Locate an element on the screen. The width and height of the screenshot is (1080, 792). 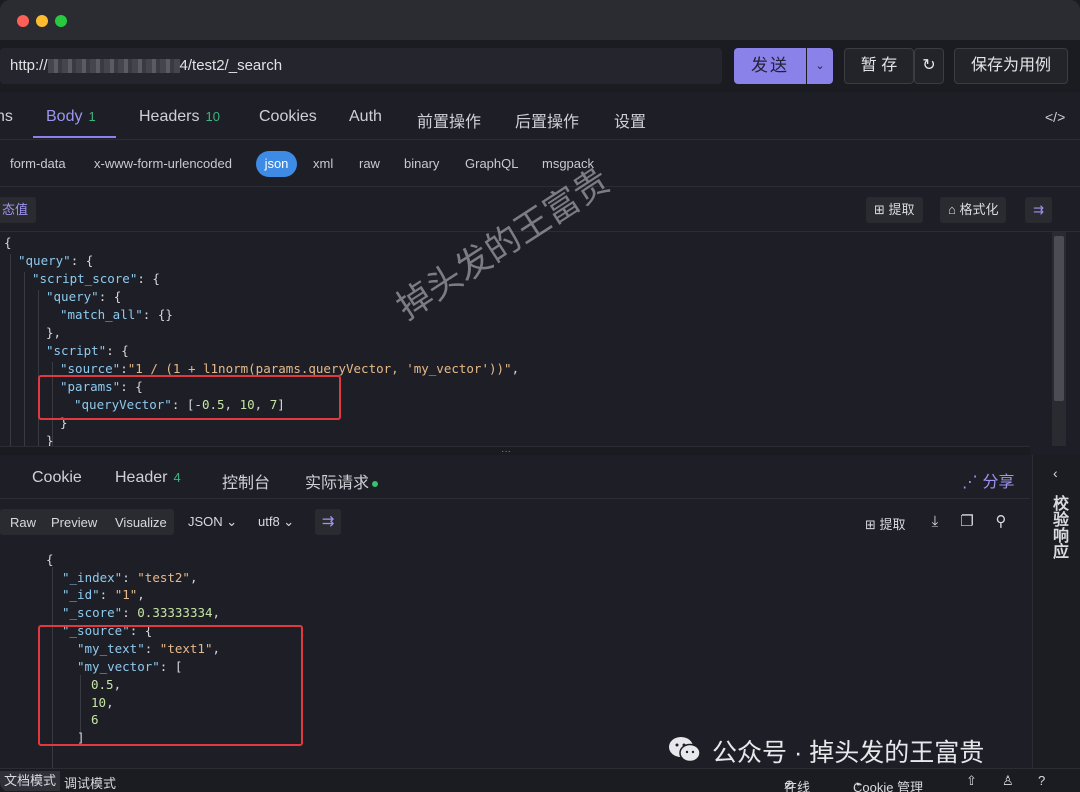
tab-post-operations: 后置操作 is located at coordinates (547, 120).